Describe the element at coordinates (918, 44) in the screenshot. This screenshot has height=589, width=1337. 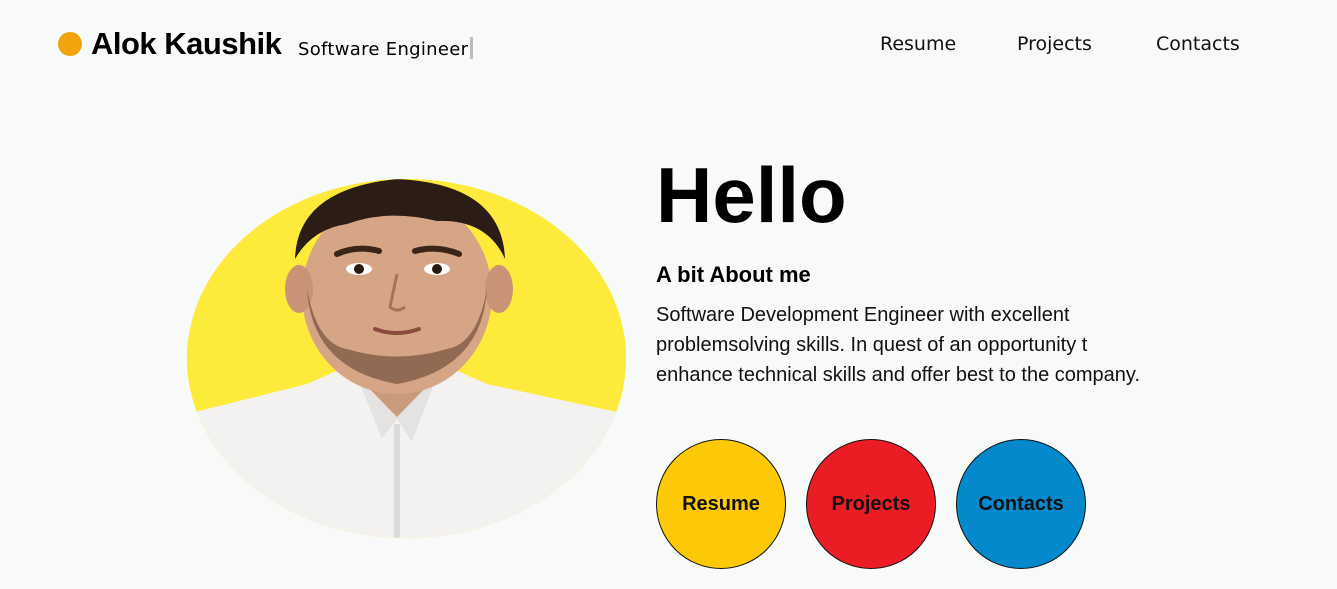
I see `nav-resume-link: Resume` at that location.